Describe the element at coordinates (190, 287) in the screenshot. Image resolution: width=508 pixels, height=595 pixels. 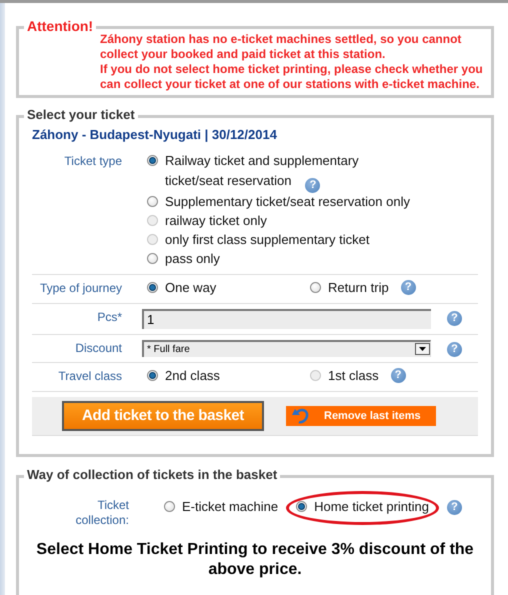
I see `option-label: One way` at that location.